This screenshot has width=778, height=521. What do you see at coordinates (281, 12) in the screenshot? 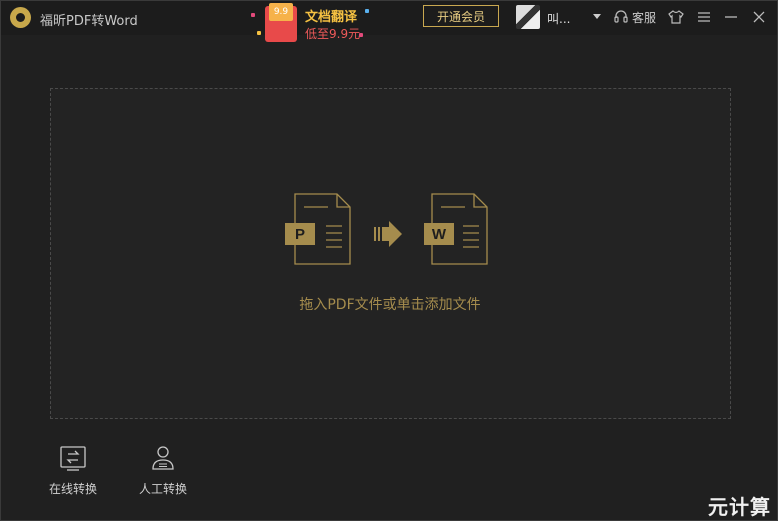
I see `promo-badge: 9.9` at bounding box center [281, 12].